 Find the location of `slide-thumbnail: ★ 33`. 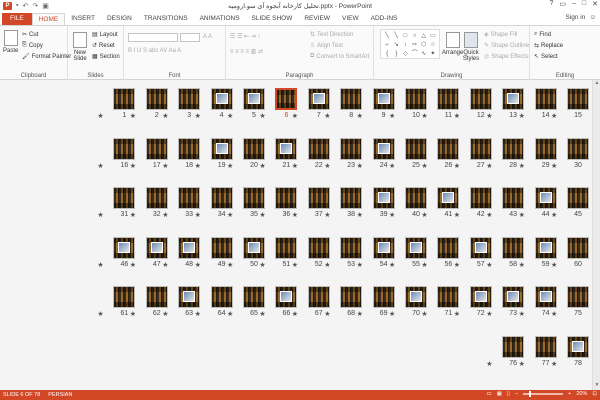

slide-thumbnail: ★ 33 is located at coordinates (181, 203).